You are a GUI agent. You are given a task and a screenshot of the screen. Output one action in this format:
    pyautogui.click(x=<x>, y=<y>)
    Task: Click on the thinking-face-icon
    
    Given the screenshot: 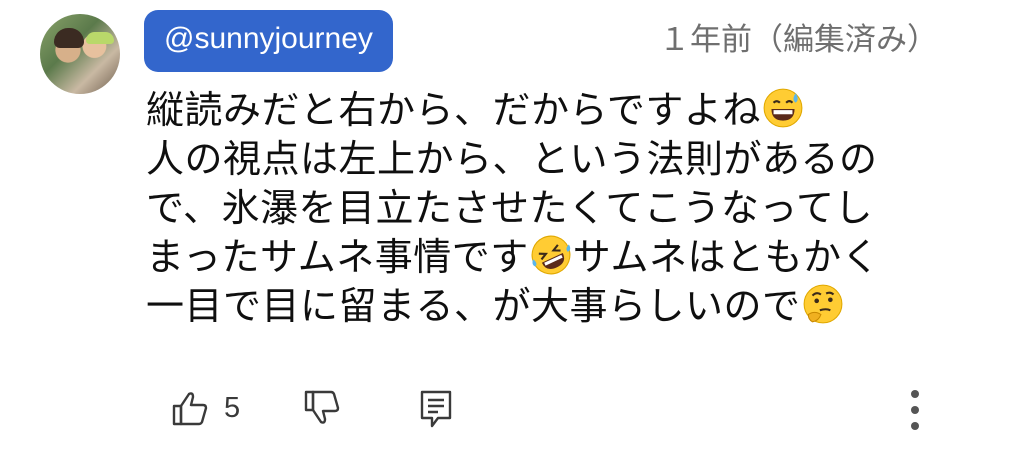 What is the action you would take?
    pyautogui.click(x=822, y=304)
    